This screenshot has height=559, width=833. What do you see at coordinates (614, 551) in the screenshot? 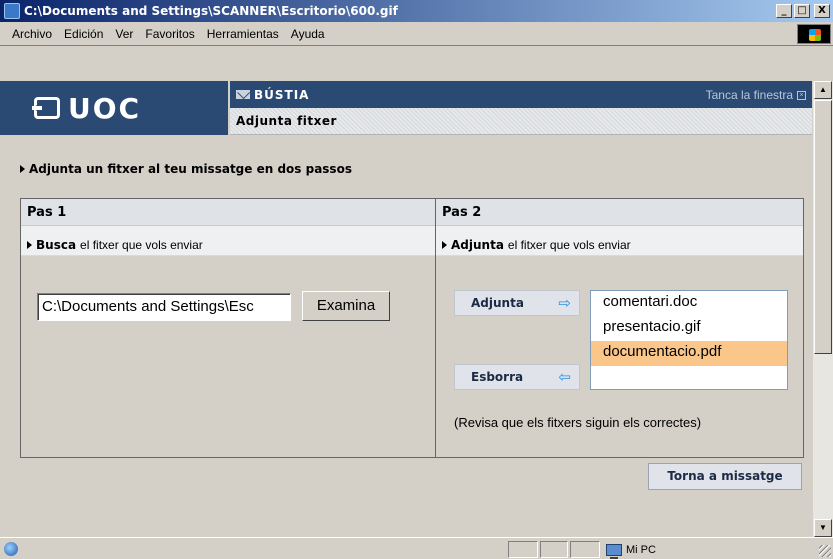
I see `computer-icon` at bounding box center [614, 551].